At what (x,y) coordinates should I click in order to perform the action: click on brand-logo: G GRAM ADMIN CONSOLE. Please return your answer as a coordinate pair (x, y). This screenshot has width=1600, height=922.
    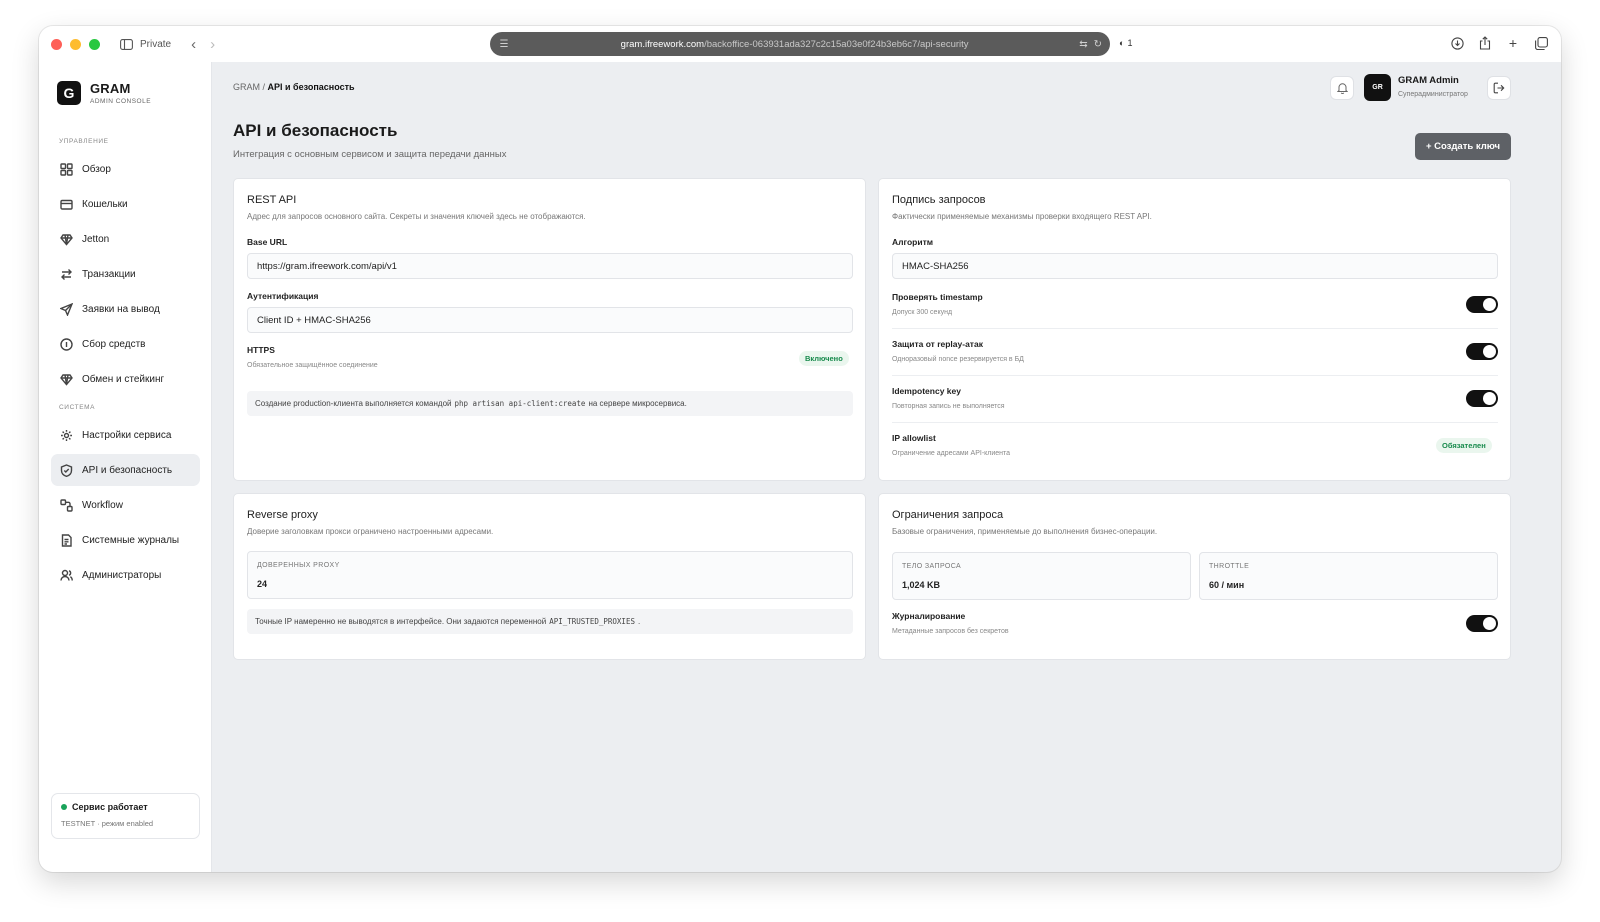
    Looking at the image, I should click on (104, 93).